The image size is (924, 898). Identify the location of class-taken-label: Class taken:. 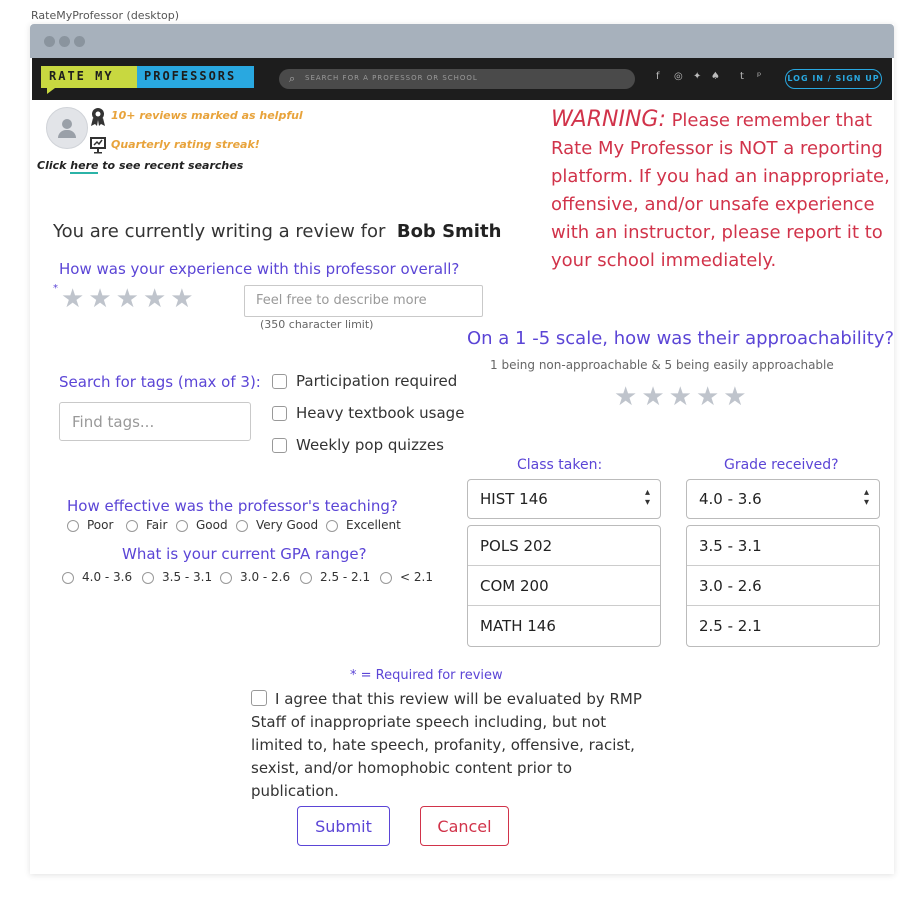
(560, 465).